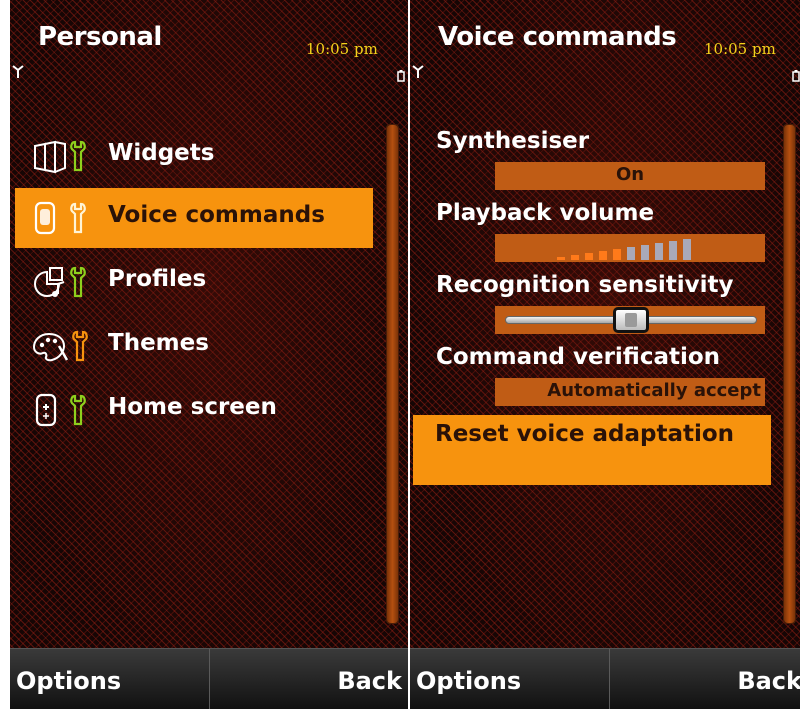 The width and height of the screenshot is (800, 709). I want to click on synthesiser-value: On, so click(630, 174).